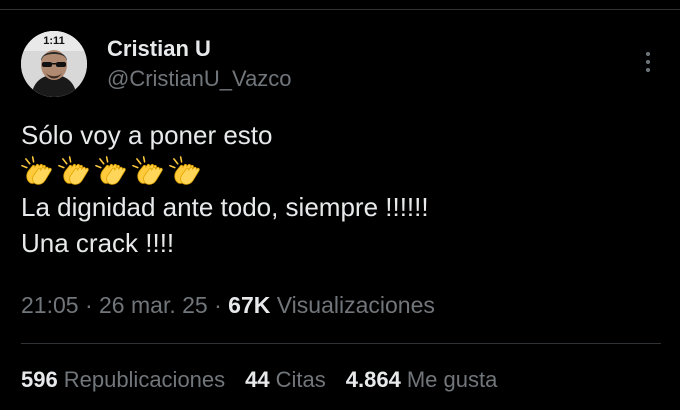 The height and width of the screenshot is (410, 680). Describe the element at coordinates (341, 343) in the screenshot. I see `stats-divider` at that location.